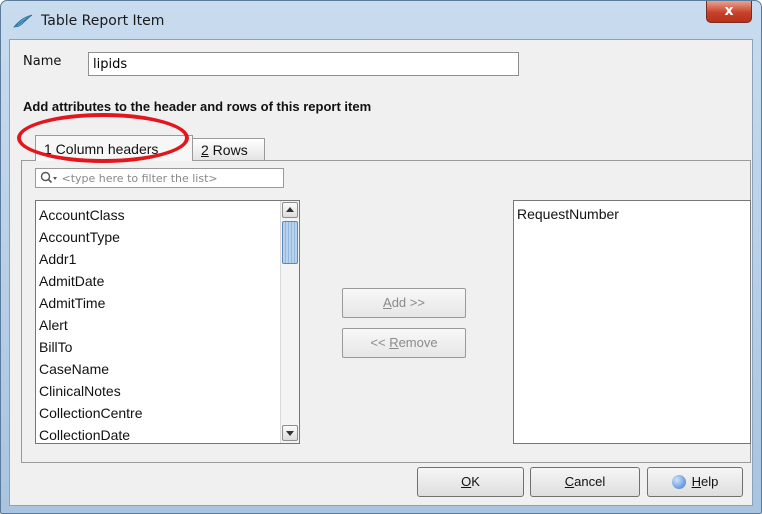 The width and height of the screenshot is (762, 514). Describe the element at coordinates (632, 322) in the screenshot. I see `selected-attributes-list: RequestNumber` at that location.